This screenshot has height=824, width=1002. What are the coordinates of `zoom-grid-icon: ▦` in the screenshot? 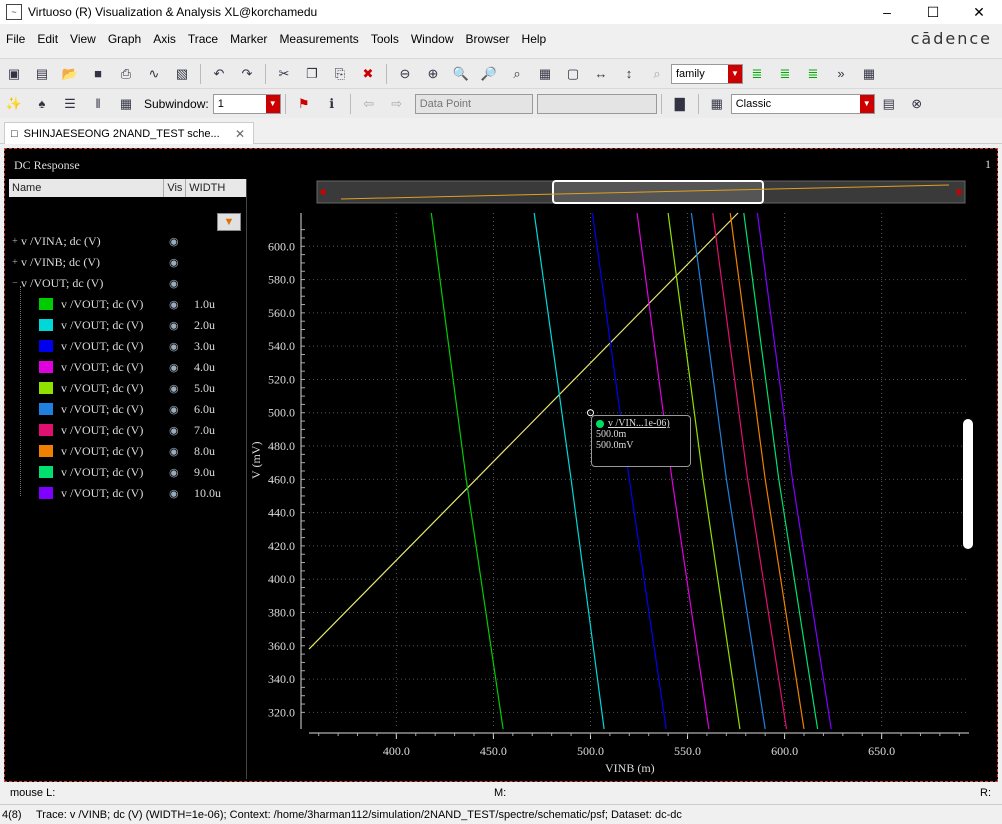 It's located at (545, 74).